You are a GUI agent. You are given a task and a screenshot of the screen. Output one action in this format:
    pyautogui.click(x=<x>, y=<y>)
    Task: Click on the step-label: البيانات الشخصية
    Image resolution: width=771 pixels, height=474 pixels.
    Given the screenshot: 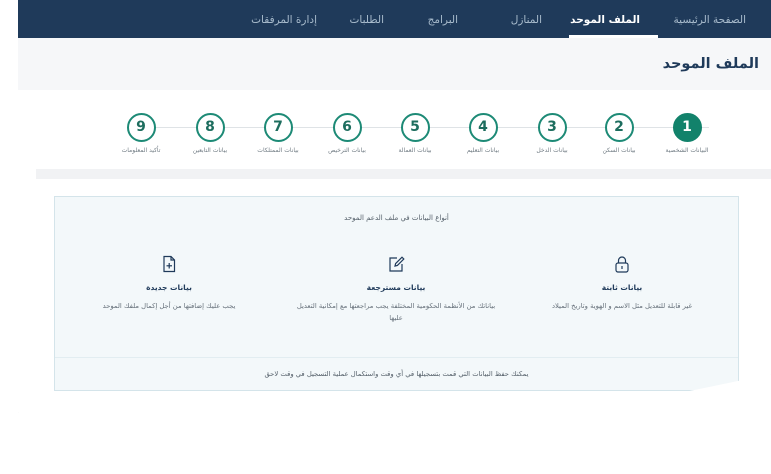 What is the action you would take?
    pyautogui.click(x=687, y=150)
    